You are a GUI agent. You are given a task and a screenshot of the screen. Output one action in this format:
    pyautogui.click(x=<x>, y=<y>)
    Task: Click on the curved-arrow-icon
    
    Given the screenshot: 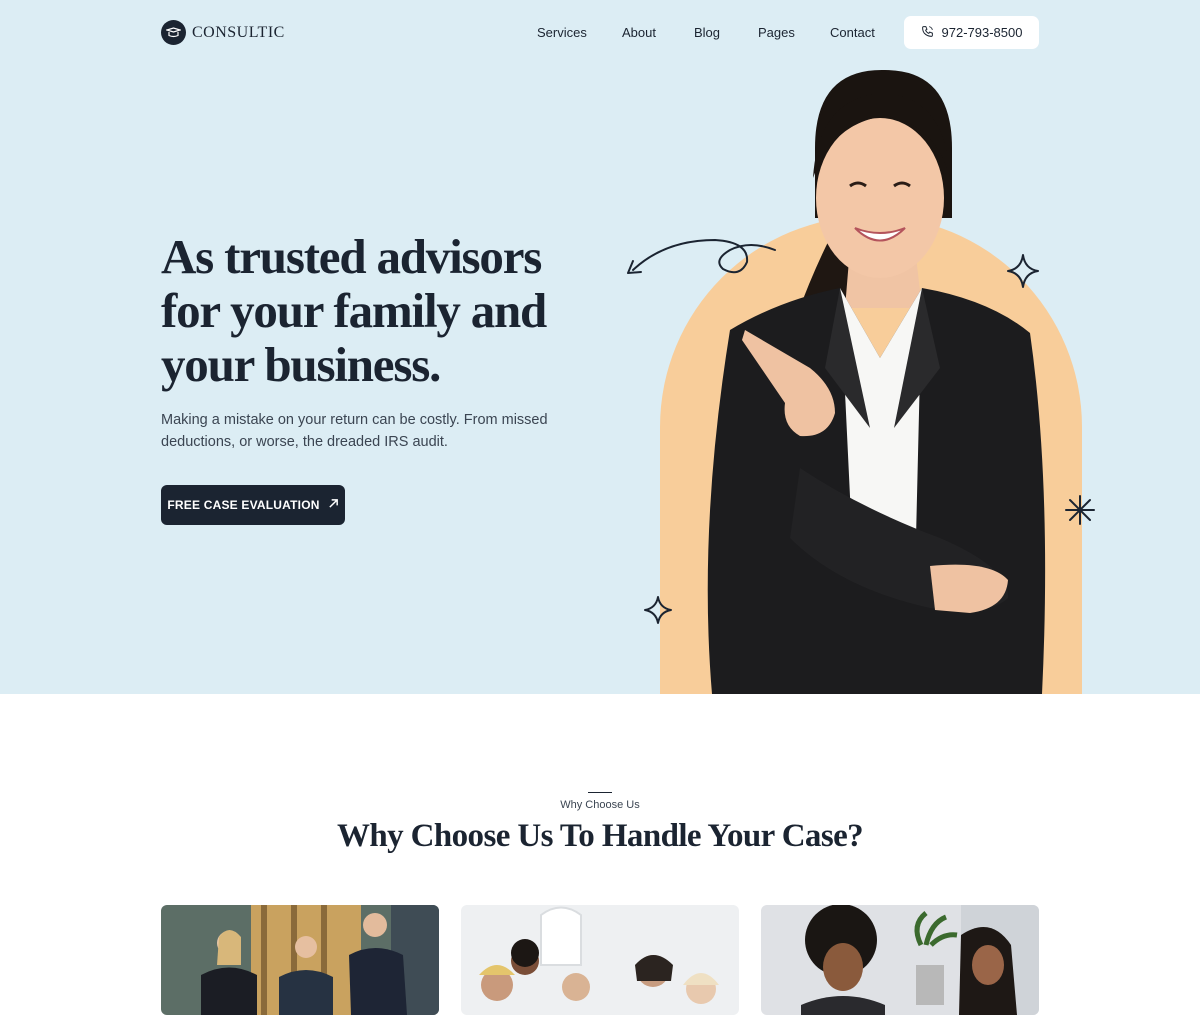 What is the action you would take?
    pyautogui.click(x=701, y=256)
    